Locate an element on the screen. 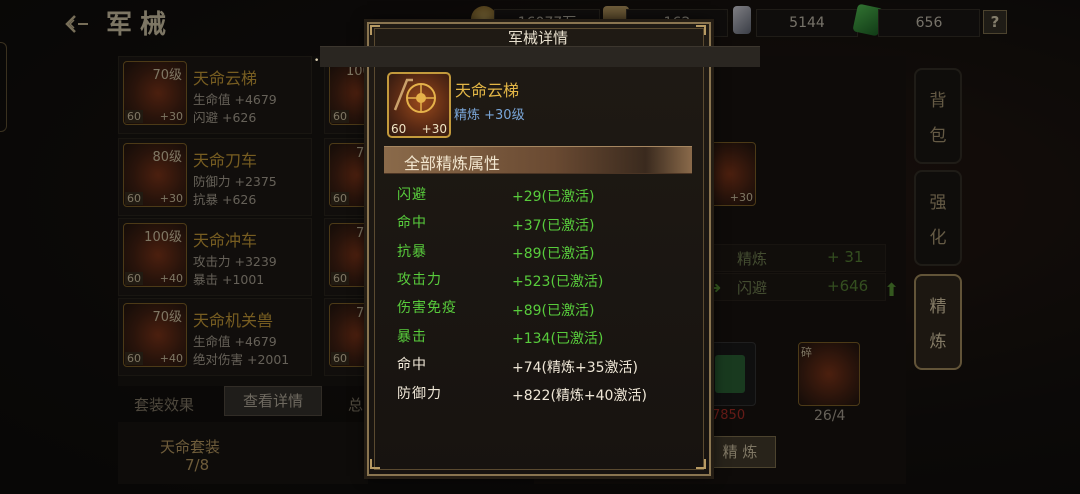  modal-title: 军械详情 is located at coordinates (537, 38).